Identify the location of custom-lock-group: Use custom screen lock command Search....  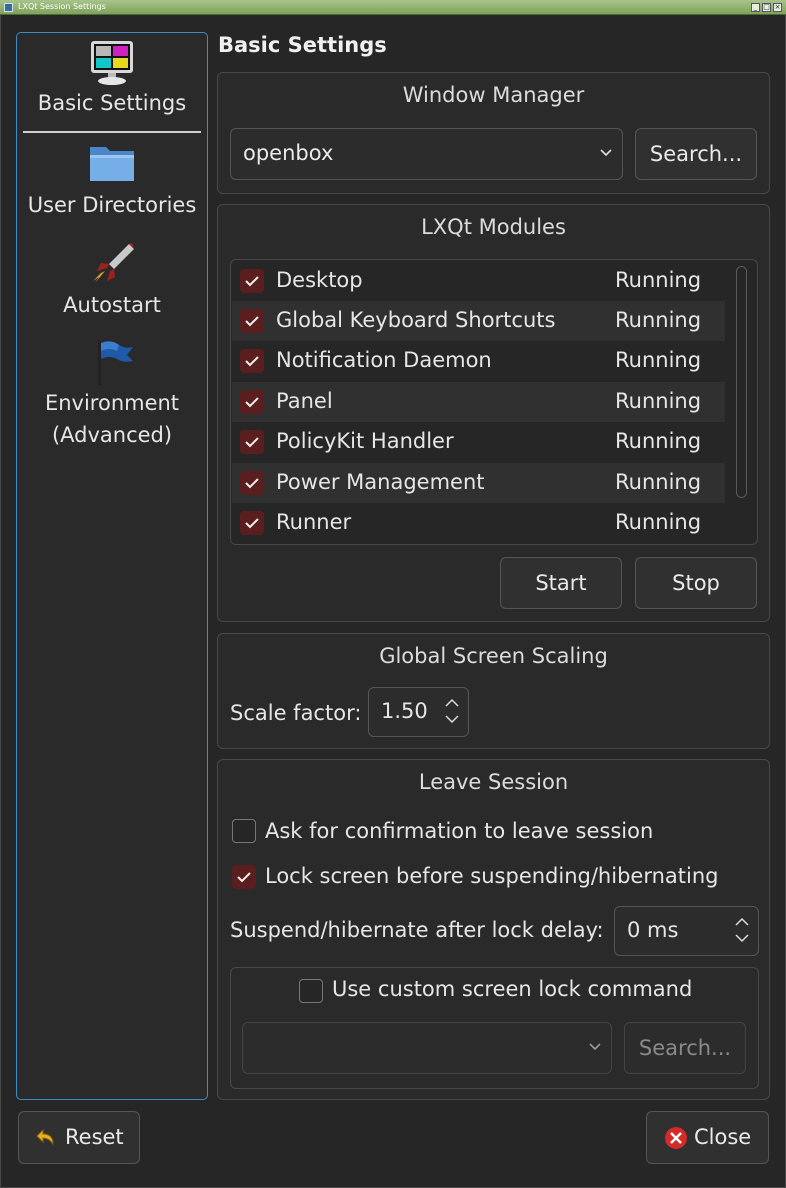
(494, 1028).